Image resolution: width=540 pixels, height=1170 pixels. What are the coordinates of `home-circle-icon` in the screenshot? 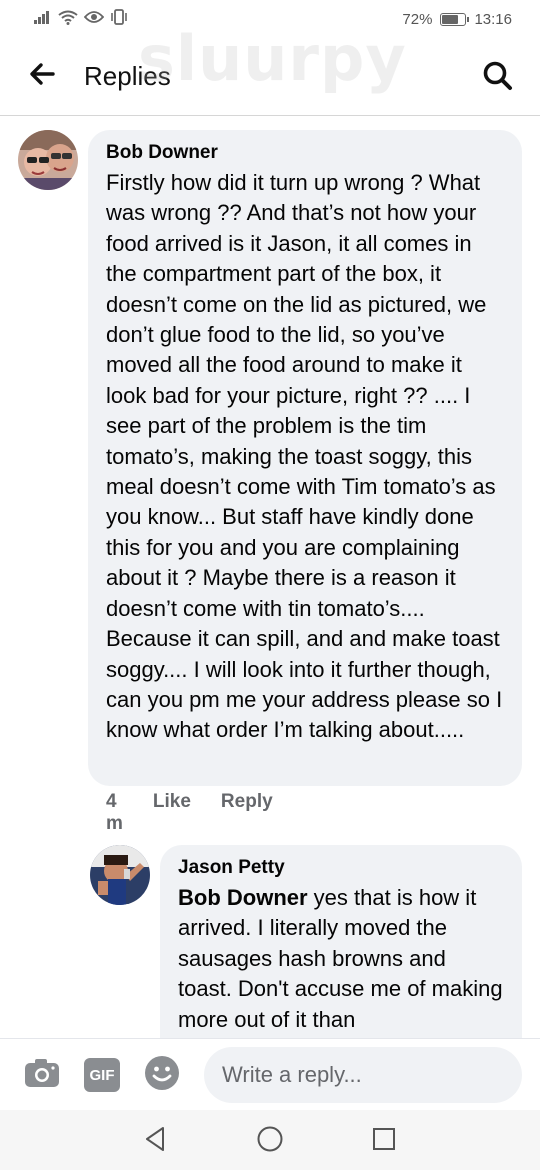 It's located at (270, 1141).